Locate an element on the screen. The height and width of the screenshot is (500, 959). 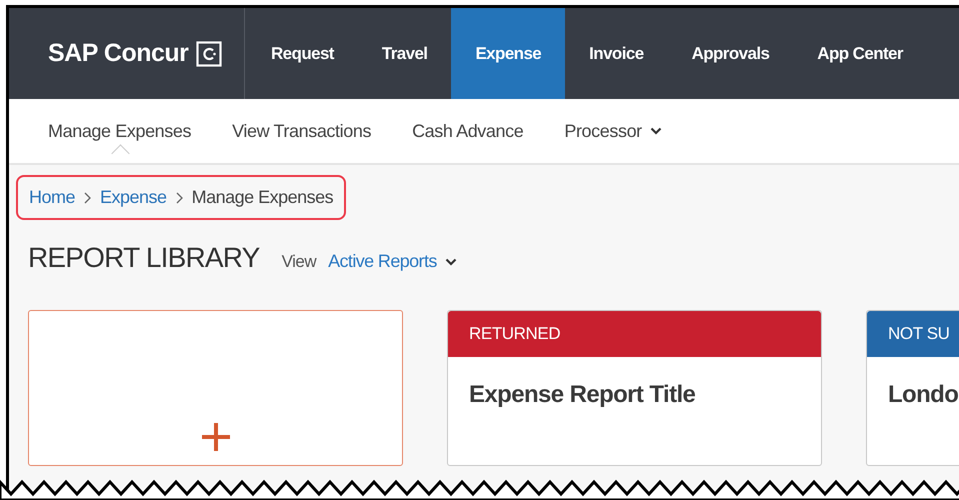
nav-tab: Travel is located at coordinates (405, 53).